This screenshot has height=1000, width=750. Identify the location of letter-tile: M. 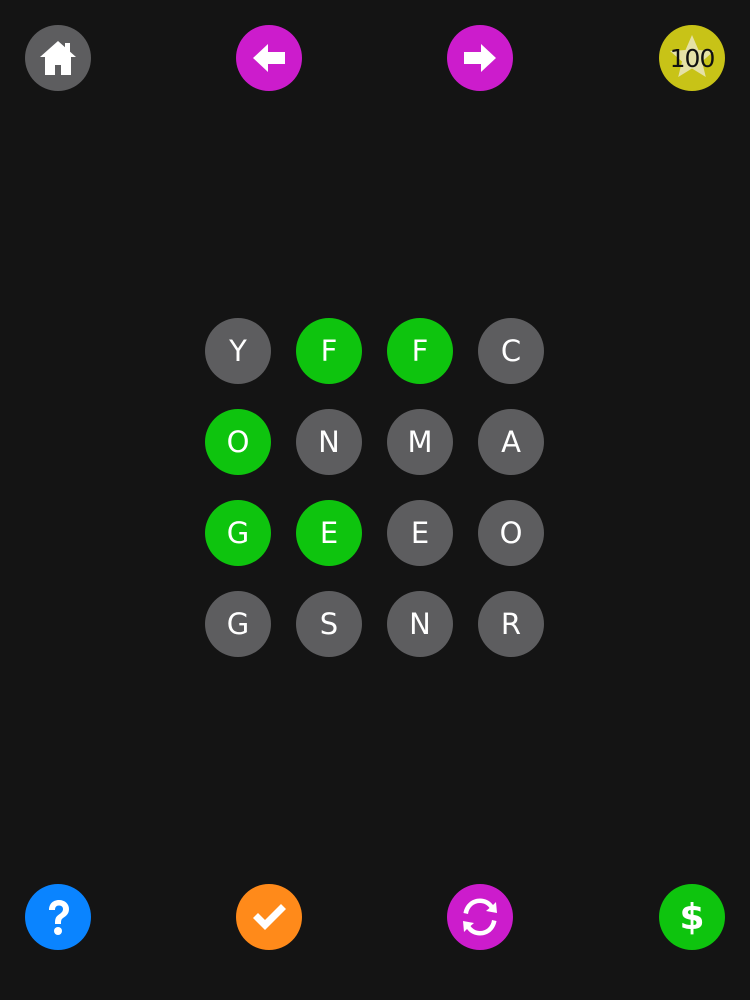
(420, 442).